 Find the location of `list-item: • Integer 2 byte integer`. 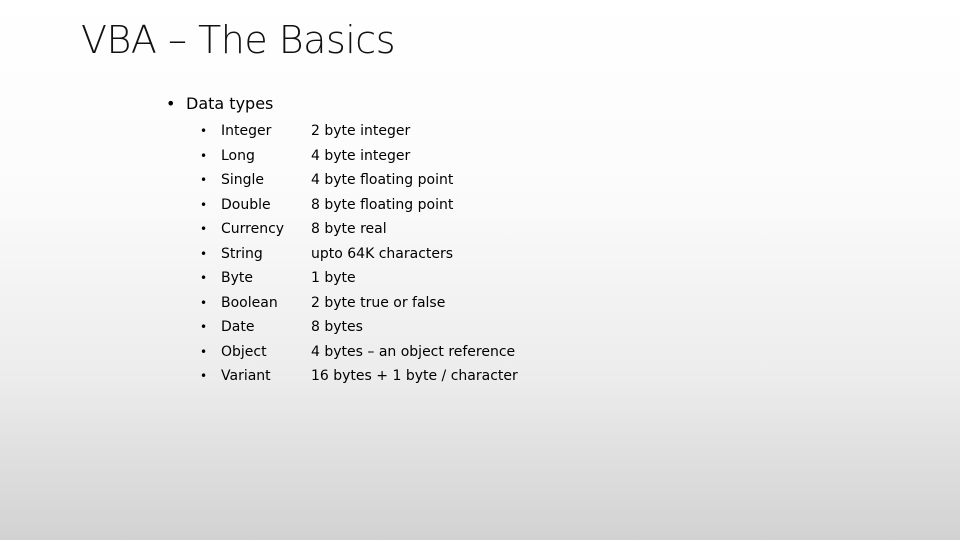

list-item: • Integer 2 byte integer is located at coordinates (359, 131).